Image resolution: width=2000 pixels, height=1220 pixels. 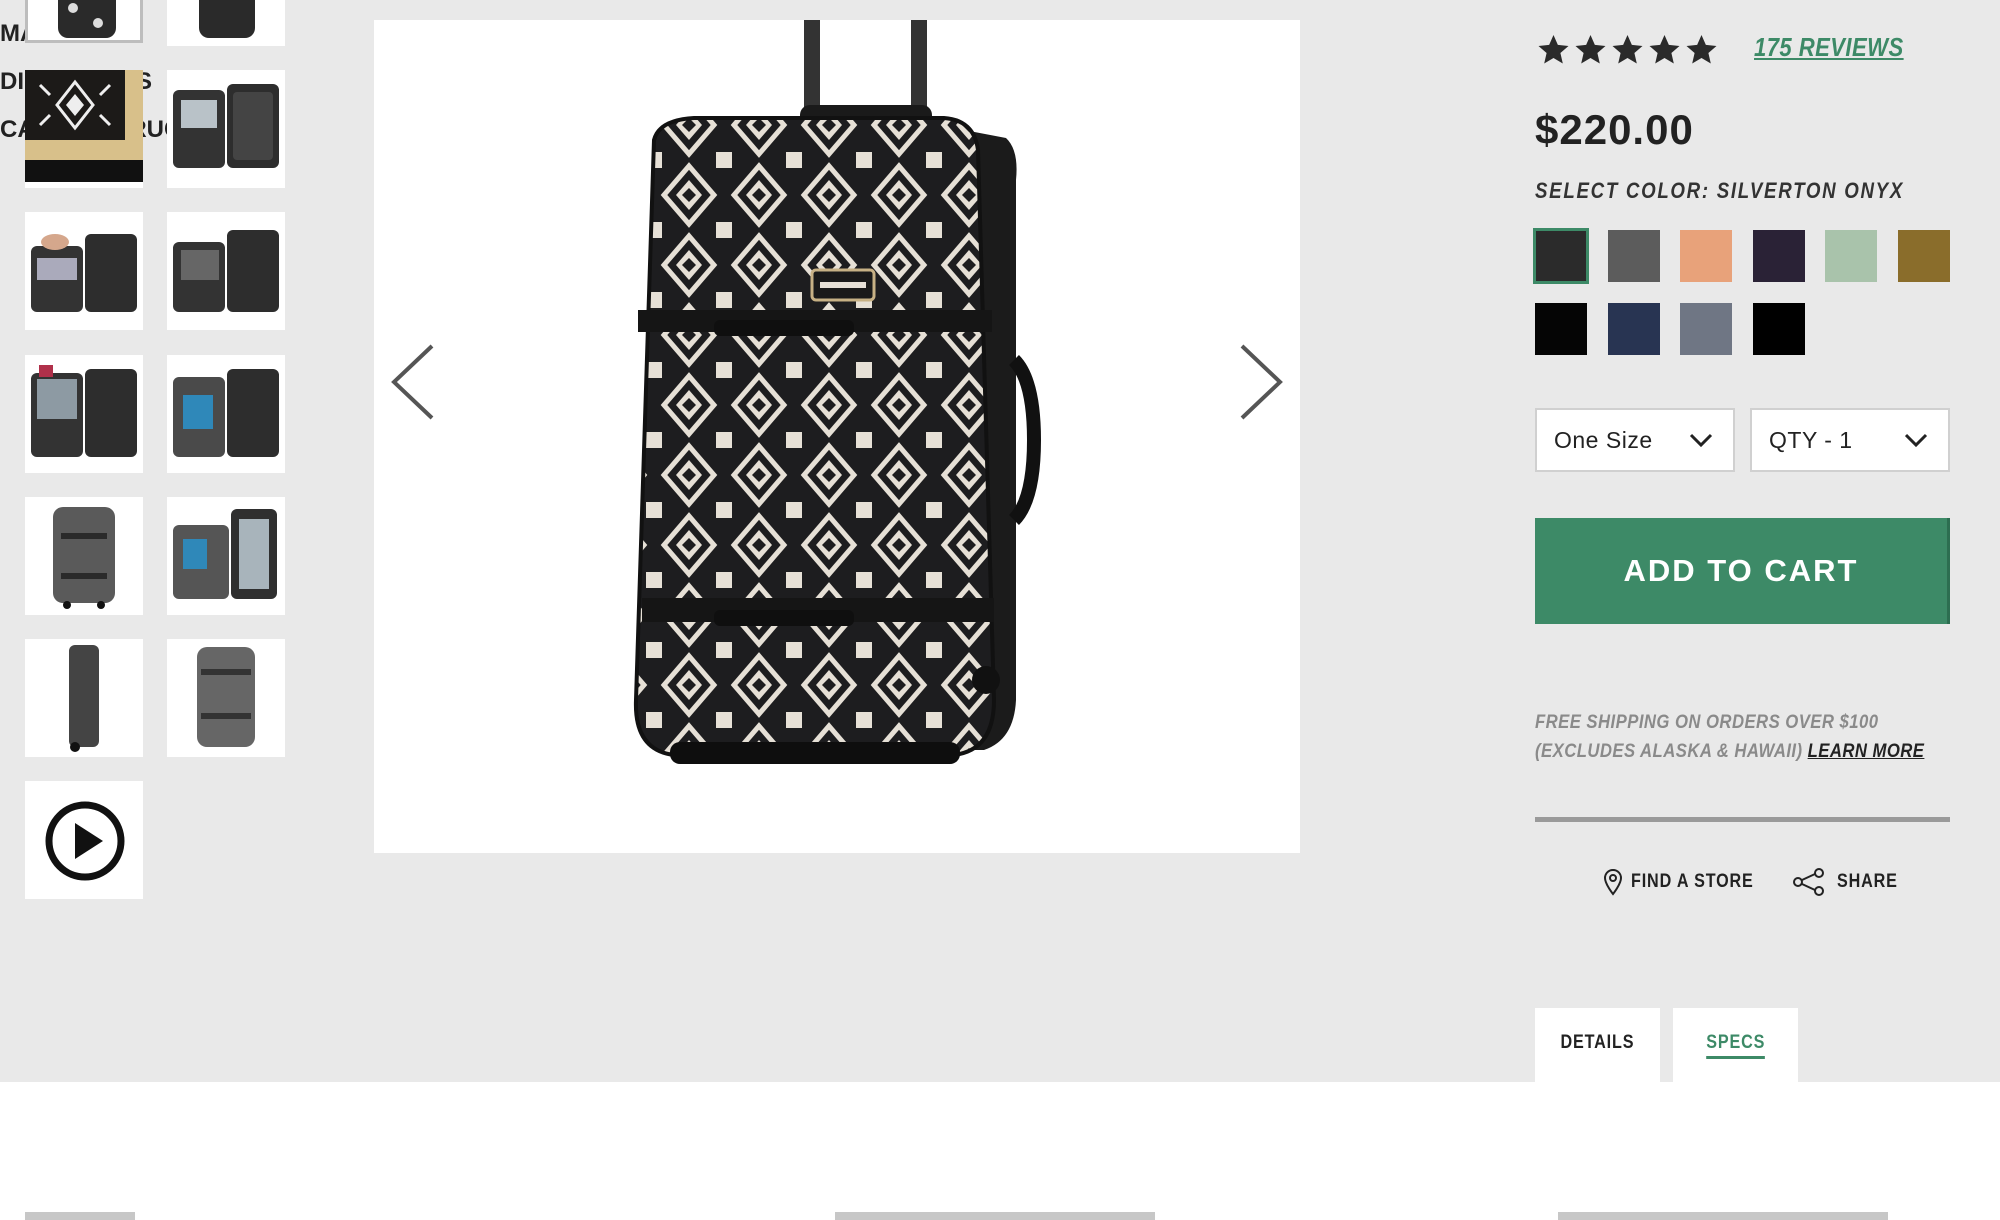 What do you see at coordinates (226, 270) in the screenshot?
I see `thumb-open-packed` at bounding box center [226, 270].